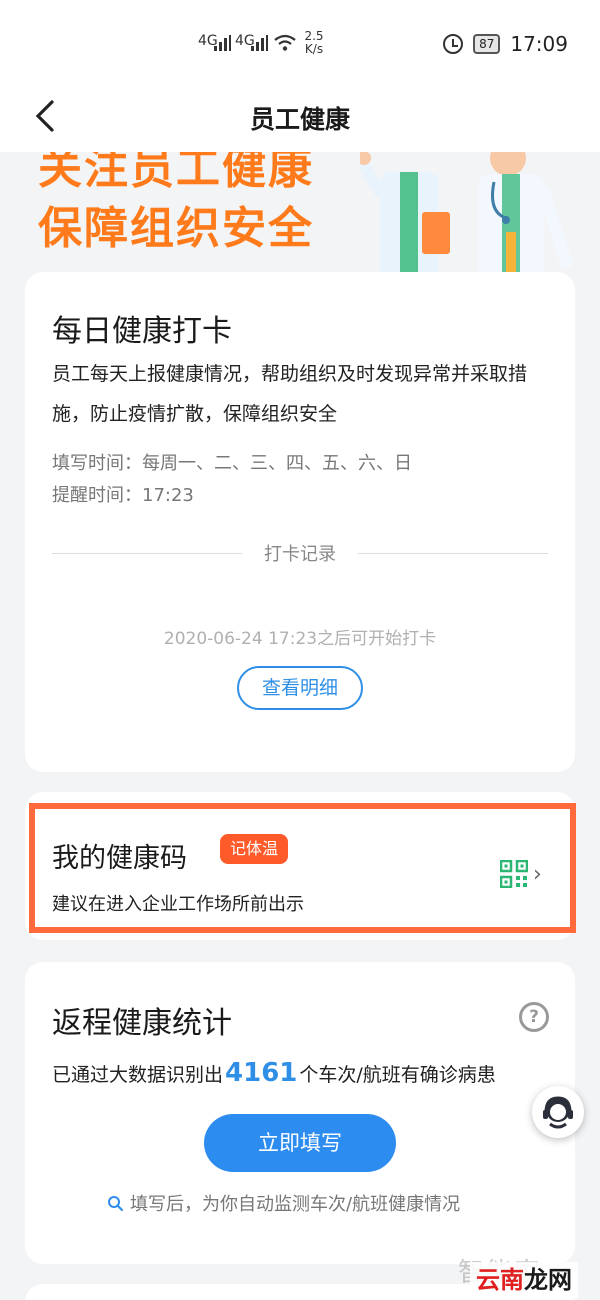 This screenshot has height=1300, width=600. What do you see at coordinates (123, 495) in the screenshot?
I see `remind-time-text: 提醒时间：17:23` at bounding box center [123, 495].